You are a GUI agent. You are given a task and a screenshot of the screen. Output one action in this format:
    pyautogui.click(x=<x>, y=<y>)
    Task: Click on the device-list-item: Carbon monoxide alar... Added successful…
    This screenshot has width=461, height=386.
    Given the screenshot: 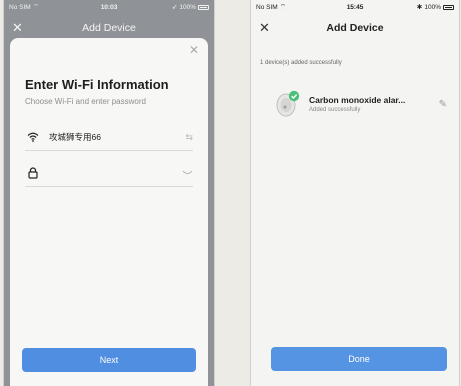 What is the action you would take?
    pyautogui.click(x=360, y=104)
    